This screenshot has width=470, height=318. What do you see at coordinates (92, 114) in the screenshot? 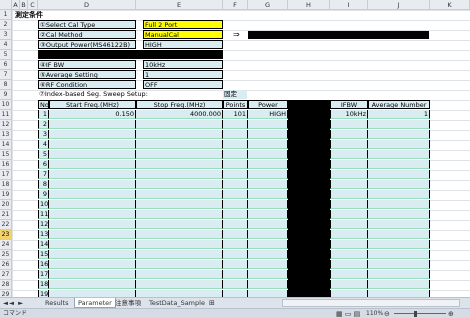
I see `start-freq-cell: 0.150` at bounding box center [92, 114].